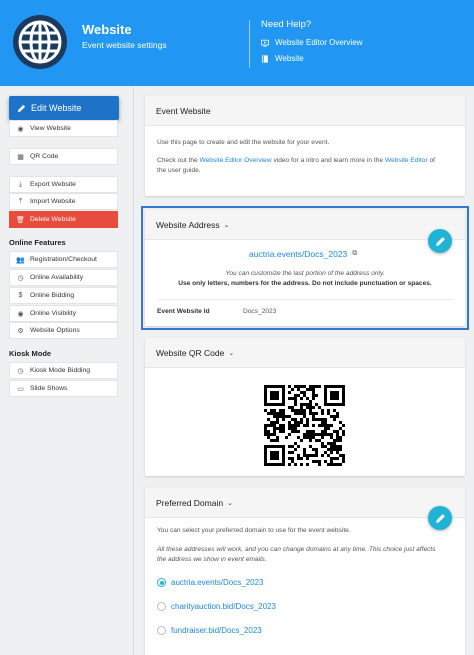  What do you see at coordinates (177, 160) in the screenshot?
I see `help-text-prefix: Check out the` at bounding box center [177, 160].